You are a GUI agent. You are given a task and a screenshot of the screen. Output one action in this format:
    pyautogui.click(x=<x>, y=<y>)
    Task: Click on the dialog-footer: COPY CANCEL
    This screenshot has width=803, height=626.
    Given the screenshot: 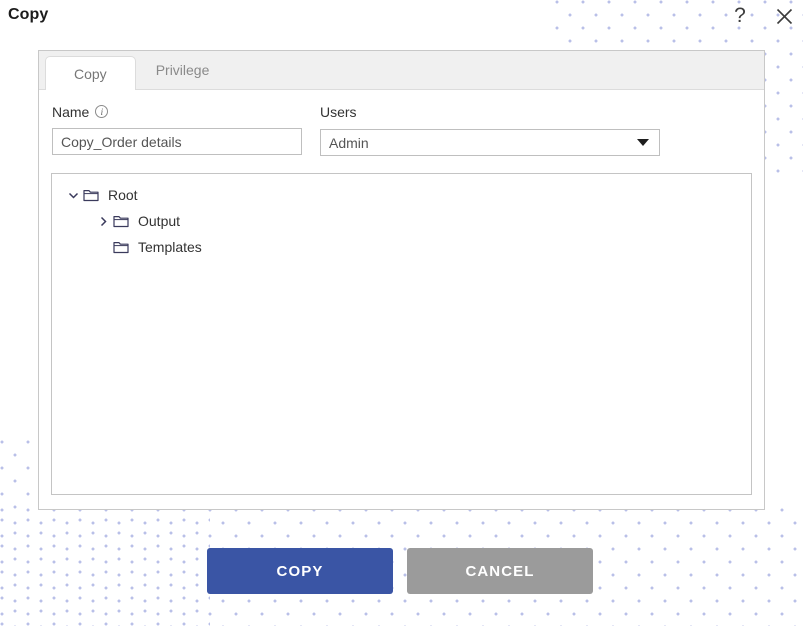 What is the action you would take?
    pyautogui.click(x=400, y=571)
    